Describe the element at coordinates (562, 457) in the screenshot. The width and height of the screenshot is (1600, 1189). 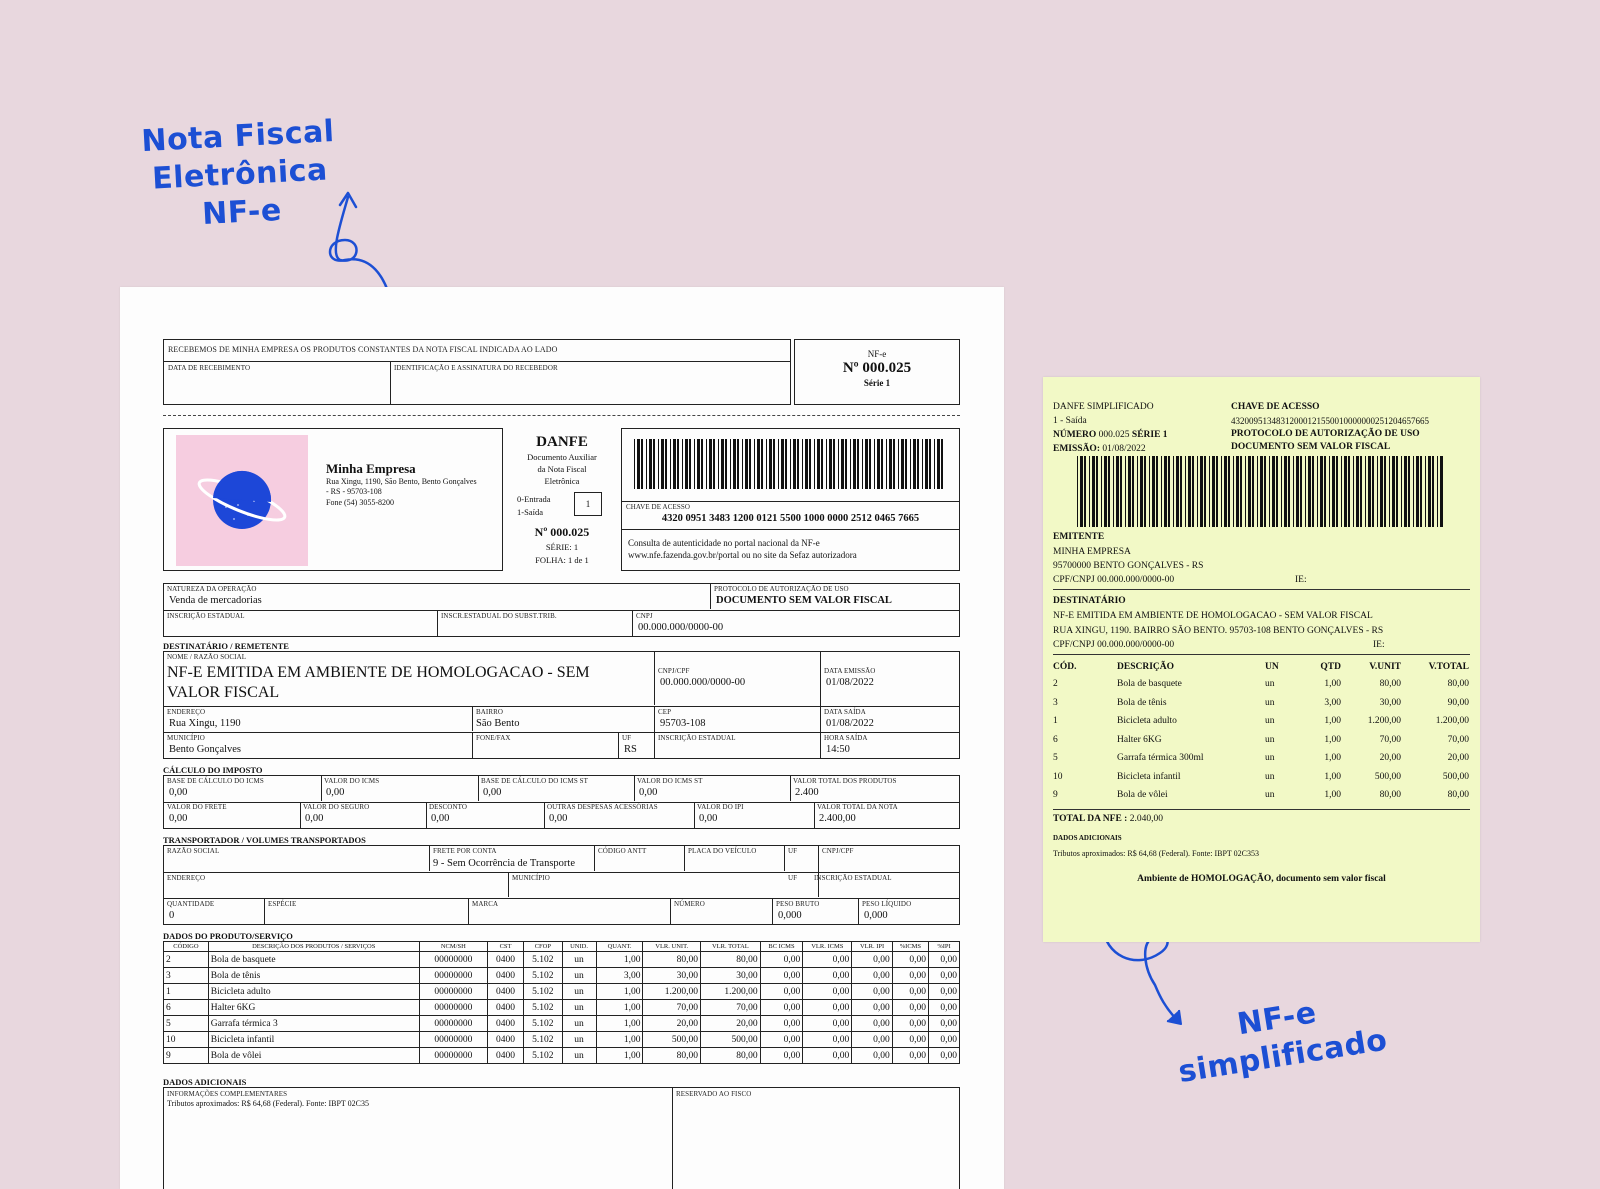
I see `danfe-doc-line: Documento Auxiliar` at that location.